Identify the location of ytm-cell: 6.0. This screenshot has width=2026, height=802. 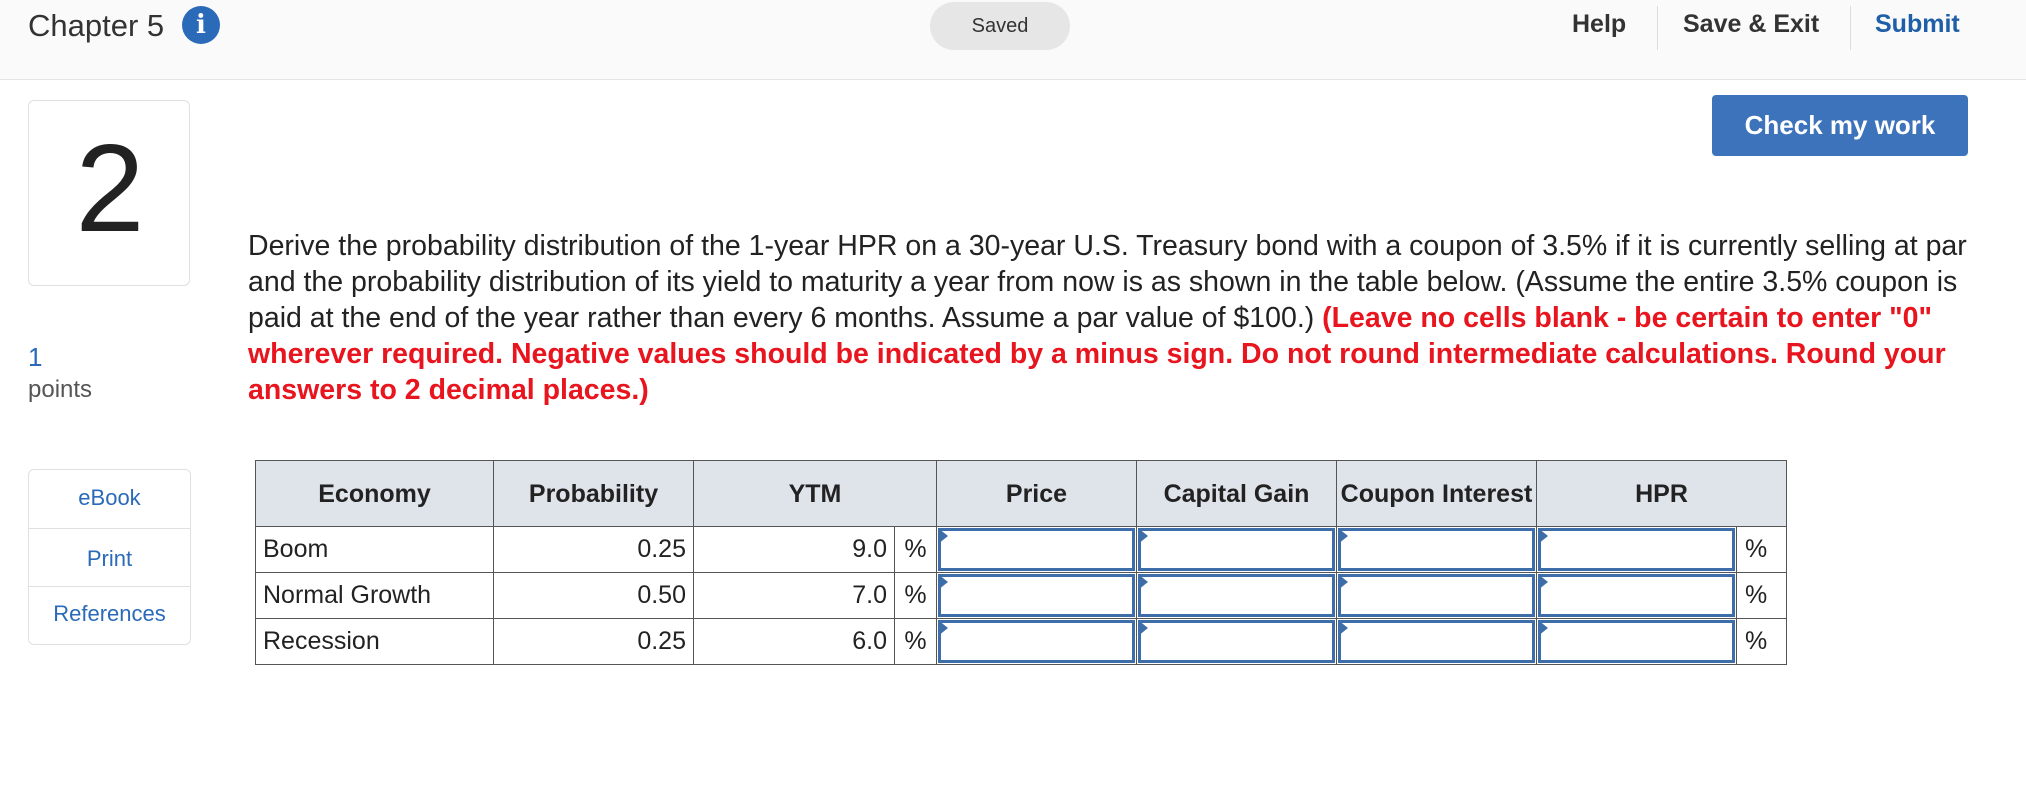
(794, 641).